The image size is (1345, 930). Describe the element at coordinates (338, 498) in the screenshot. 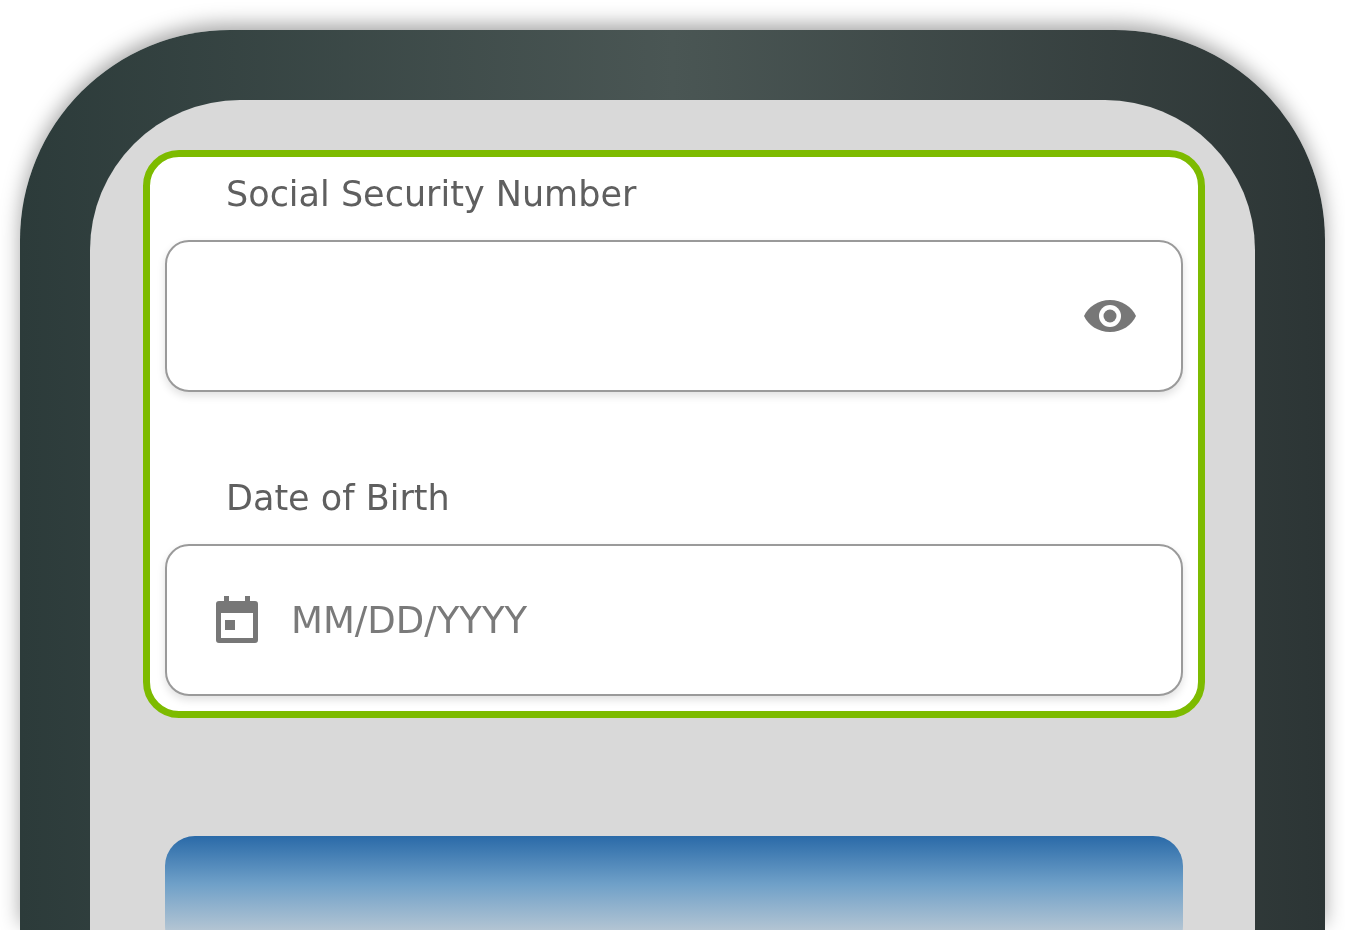

I see `field-label: Date of Birth` at that location.